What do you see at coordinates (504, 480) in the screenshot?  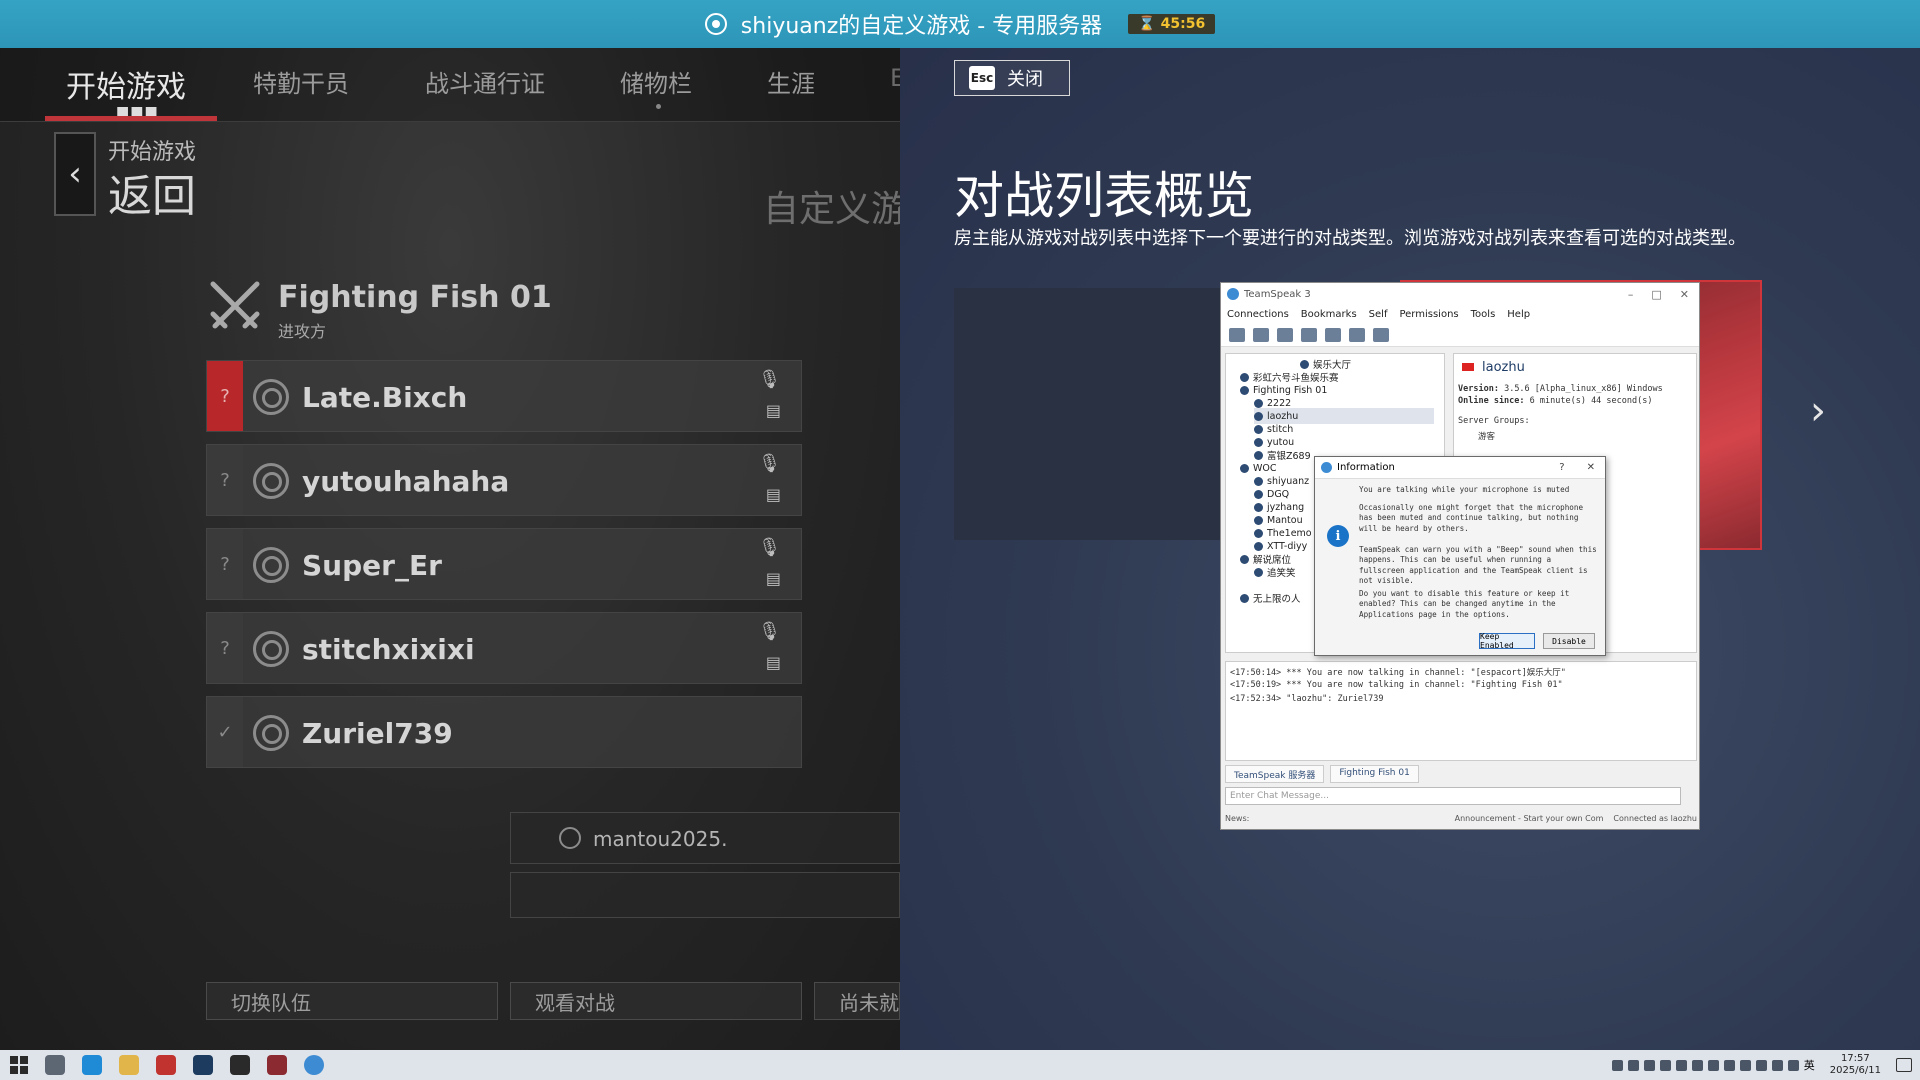 I see `player-row: ? yutouhahaha 🎙 ▤` at bounding box center [504, 480].